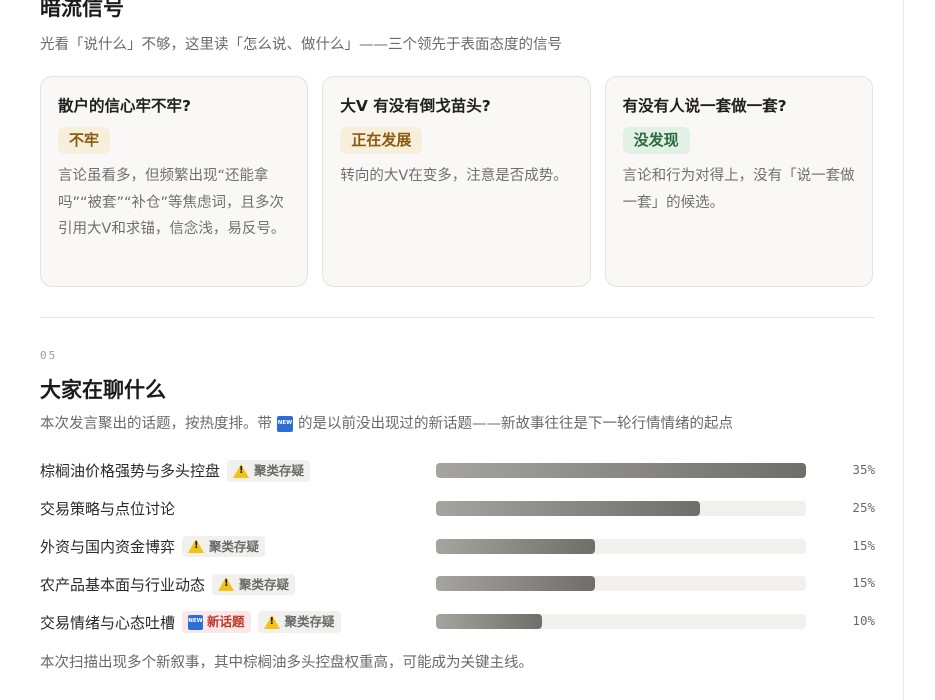 This screenshot has height=700, width=935. I want to click on section-divider, so click(457, 317).